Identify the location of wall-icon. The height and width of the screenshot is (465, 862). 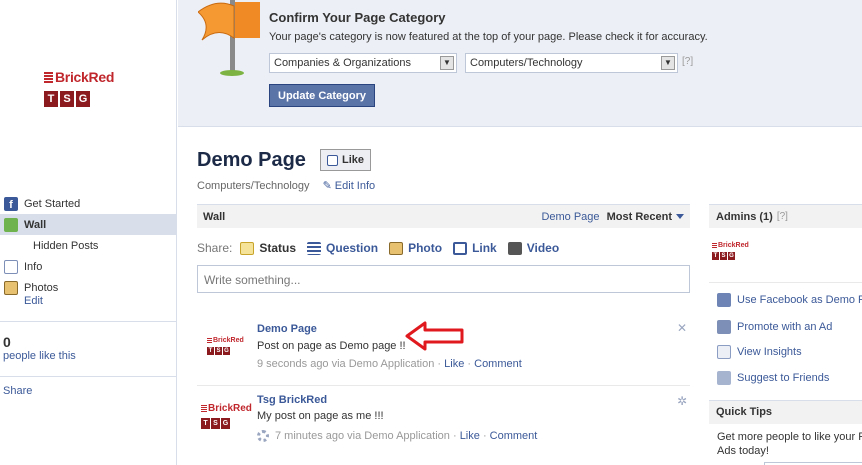
(11, 224).